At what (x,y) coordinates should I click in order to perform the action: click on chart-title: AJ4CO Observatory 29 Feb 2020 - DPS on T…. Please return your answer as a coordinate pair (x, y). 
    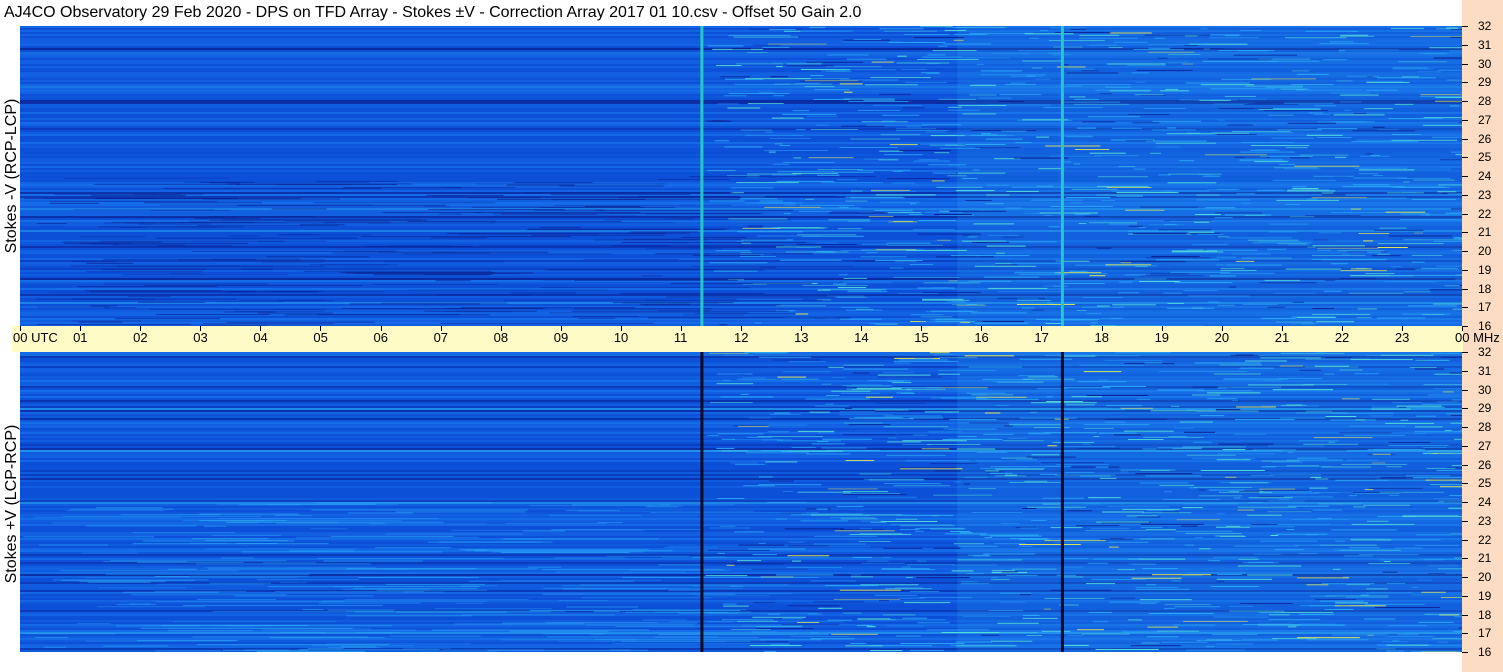
    Looking at the image, I should click on (433, 12).